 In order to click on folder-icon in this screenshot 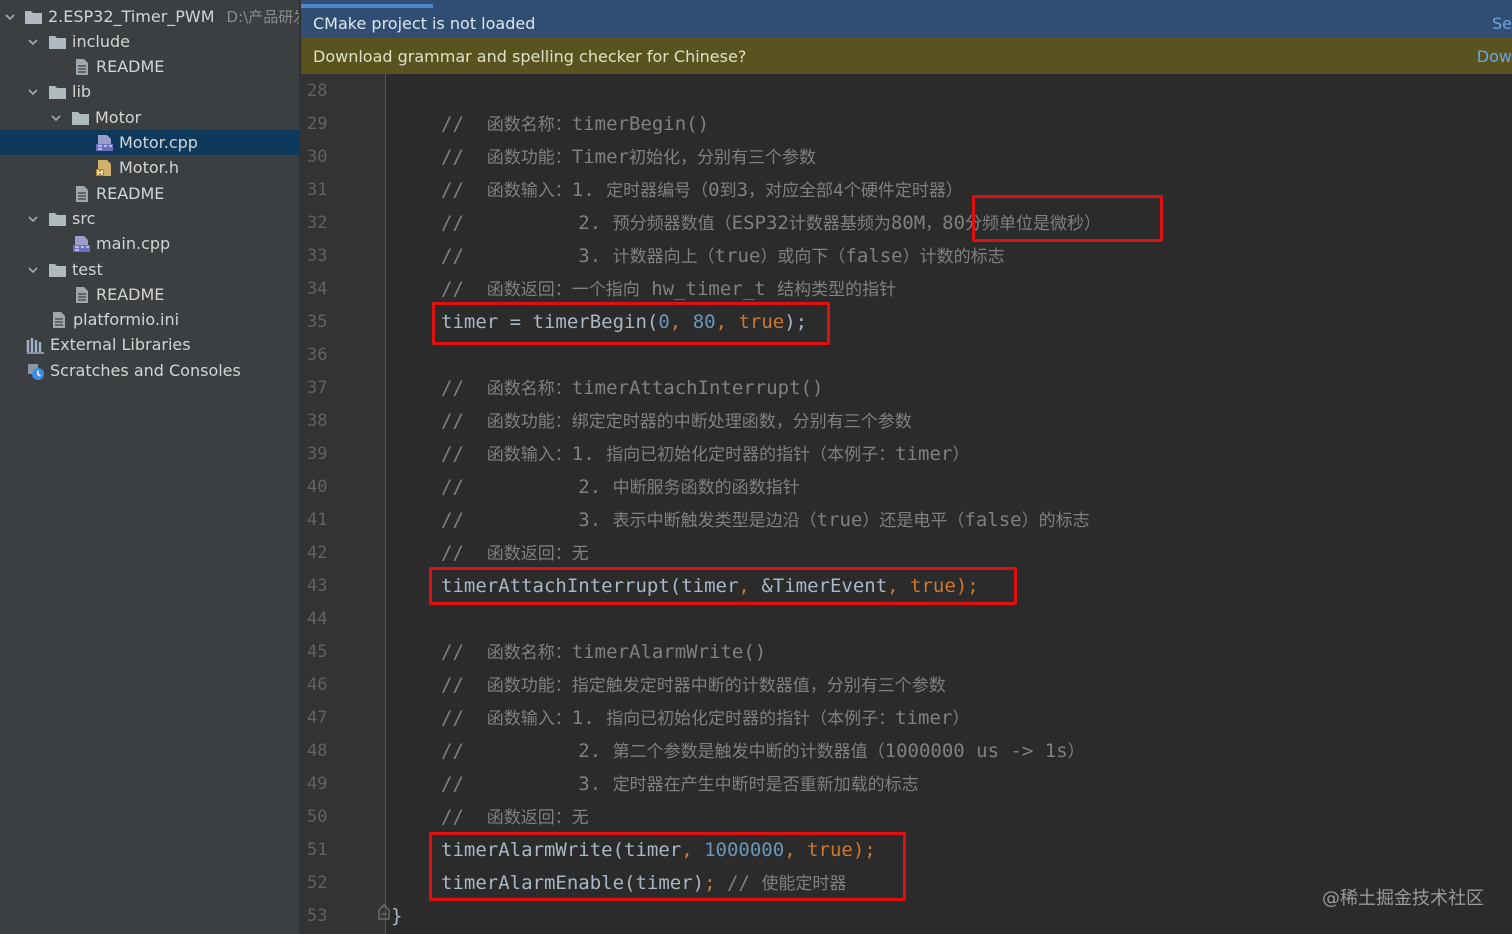, I will do `click(57, 219)`.